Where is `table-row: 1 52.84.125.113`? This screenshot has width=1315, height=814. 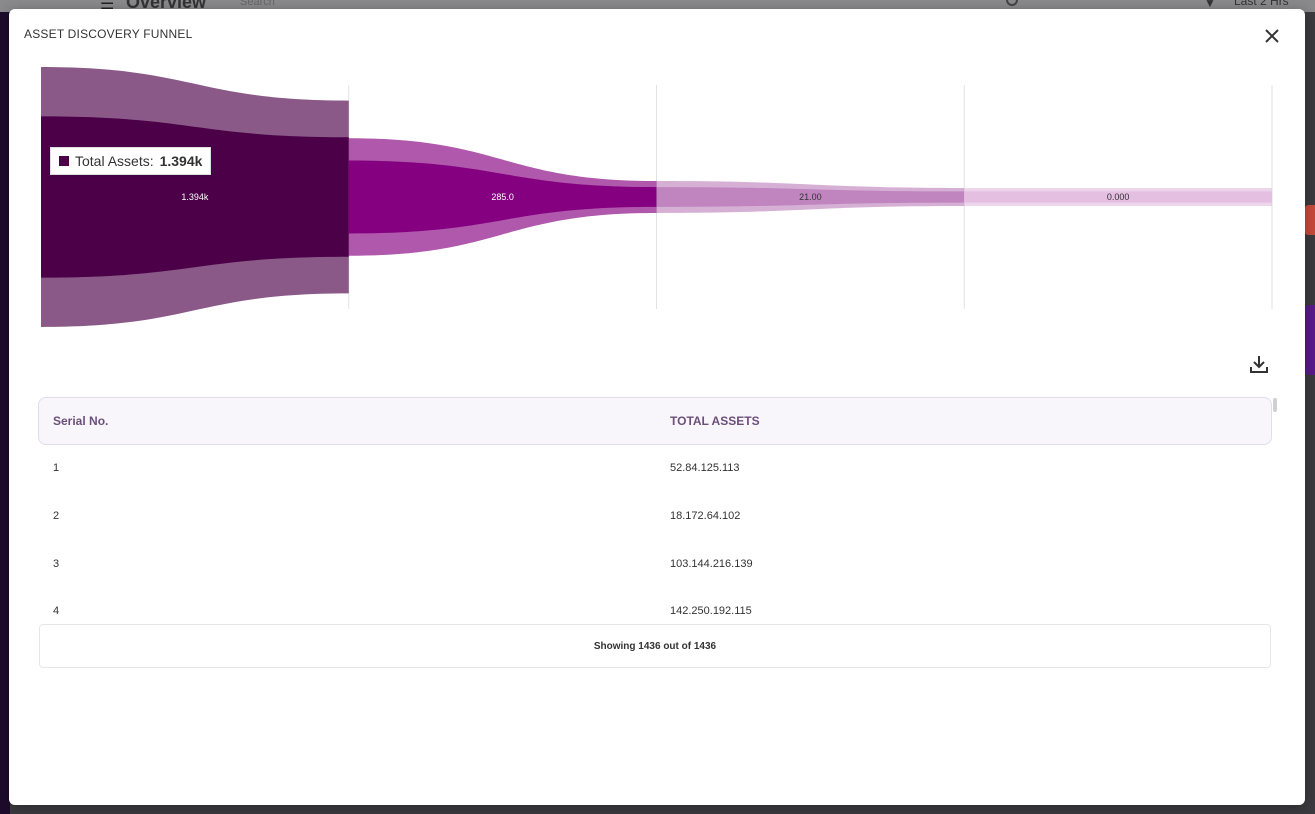
table-row: 1 52.84.125.113 is located at coordinates (655, 468).